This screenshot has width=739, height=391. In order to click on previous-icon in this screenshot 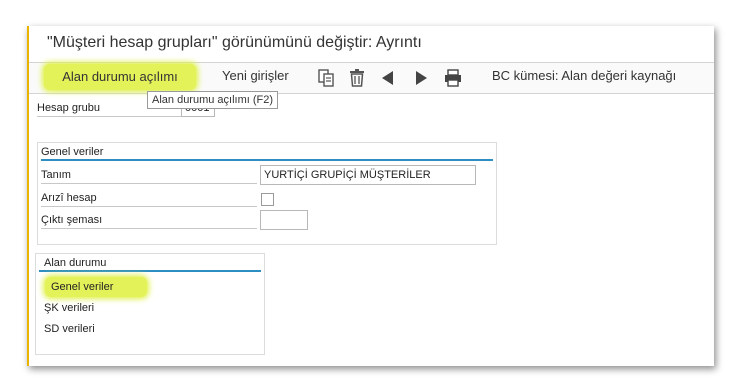, I will do `click(388, 78)`.